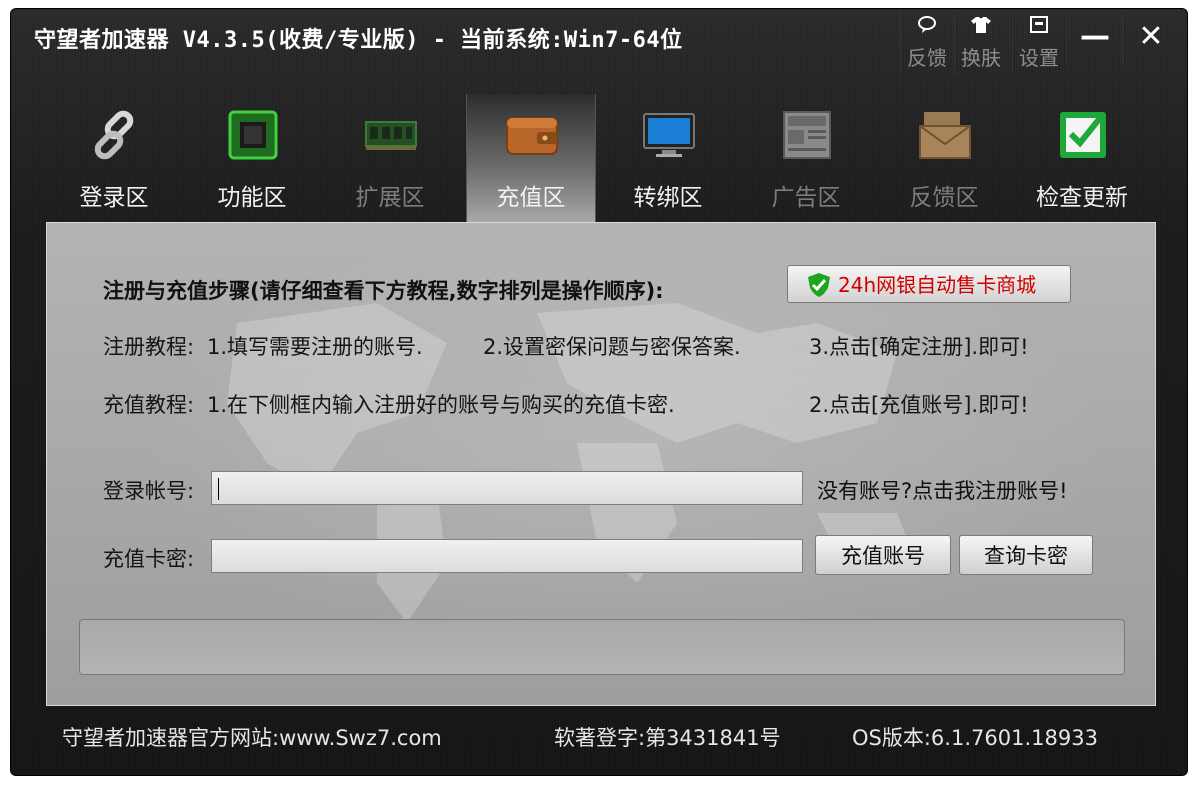 This screenshot has height=786, width=1200. What do you see at coordinates (149, 405) in the screenshot?
I see `recharge-tutorial-prefix: 充值教程:` at bounding box center [149, 405].